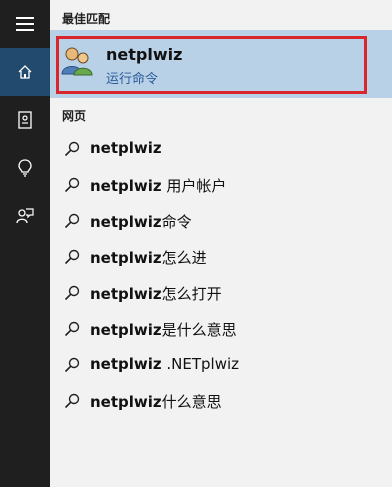  Describe the element at coordinates (144, 54) in the screenshot. I see `best-match-name: netplwiz` at that location.